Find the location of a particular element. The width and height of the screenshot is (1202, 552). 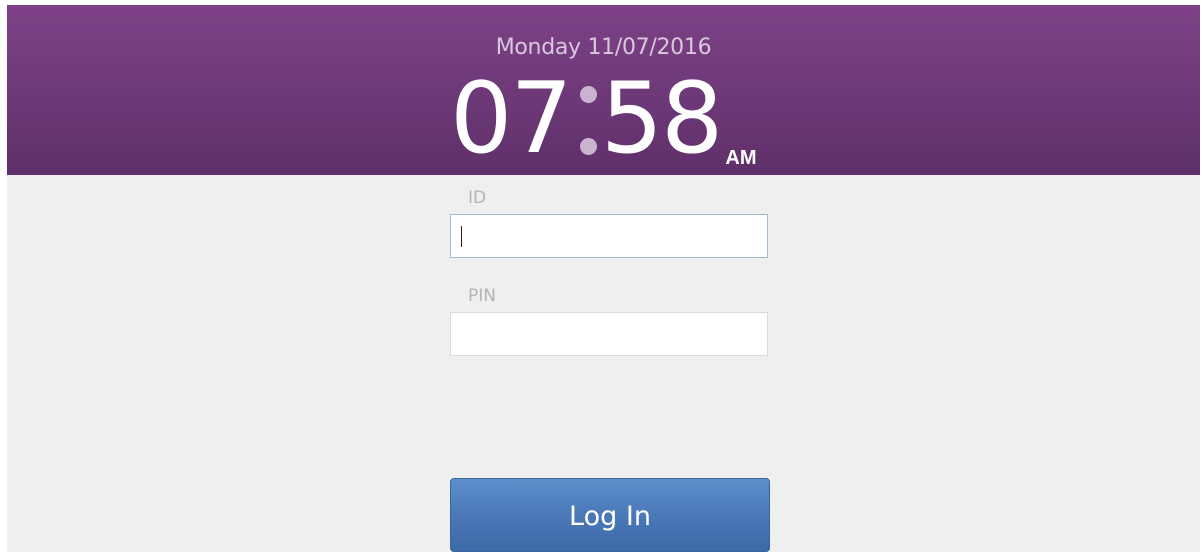

clock-colon-icon is located at coordinates (586, 119).